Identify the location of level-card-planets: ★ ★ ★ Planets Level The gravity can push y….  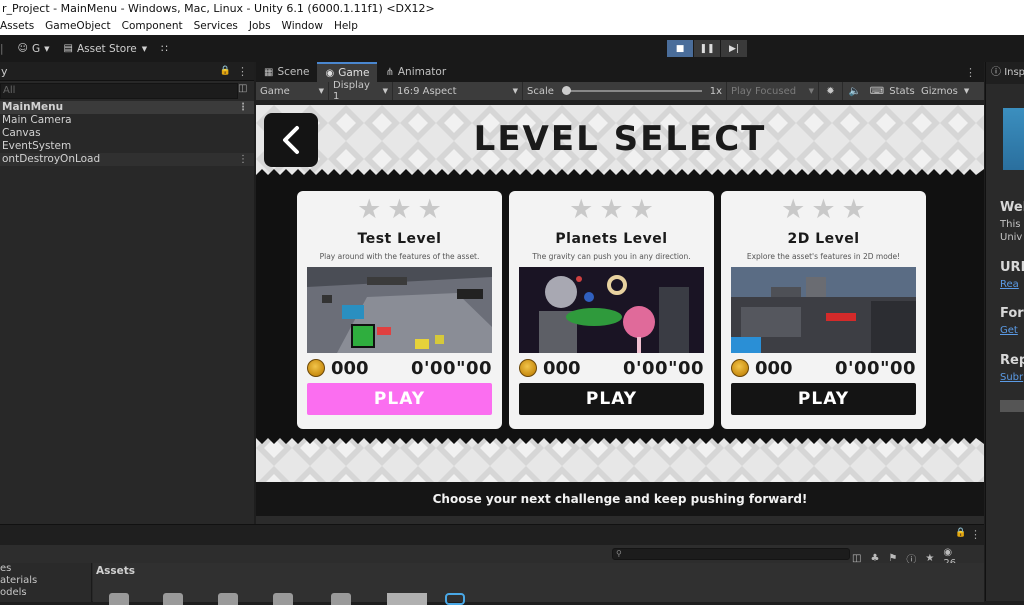
(611, 310).